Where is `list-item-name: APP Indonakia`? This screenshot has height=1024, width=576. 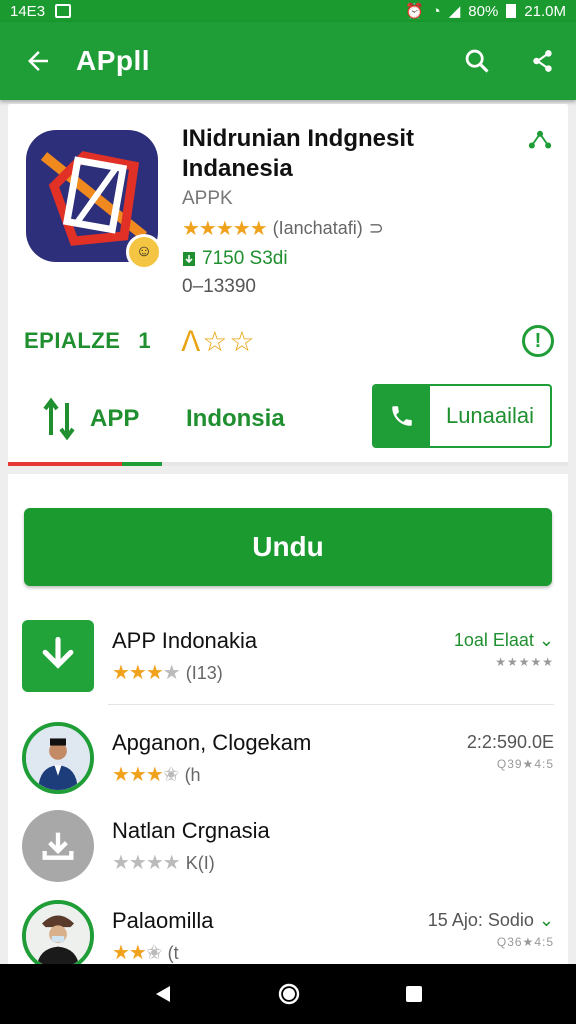
list-item-name: APP Indonakia is located at coordinates (185, 640).